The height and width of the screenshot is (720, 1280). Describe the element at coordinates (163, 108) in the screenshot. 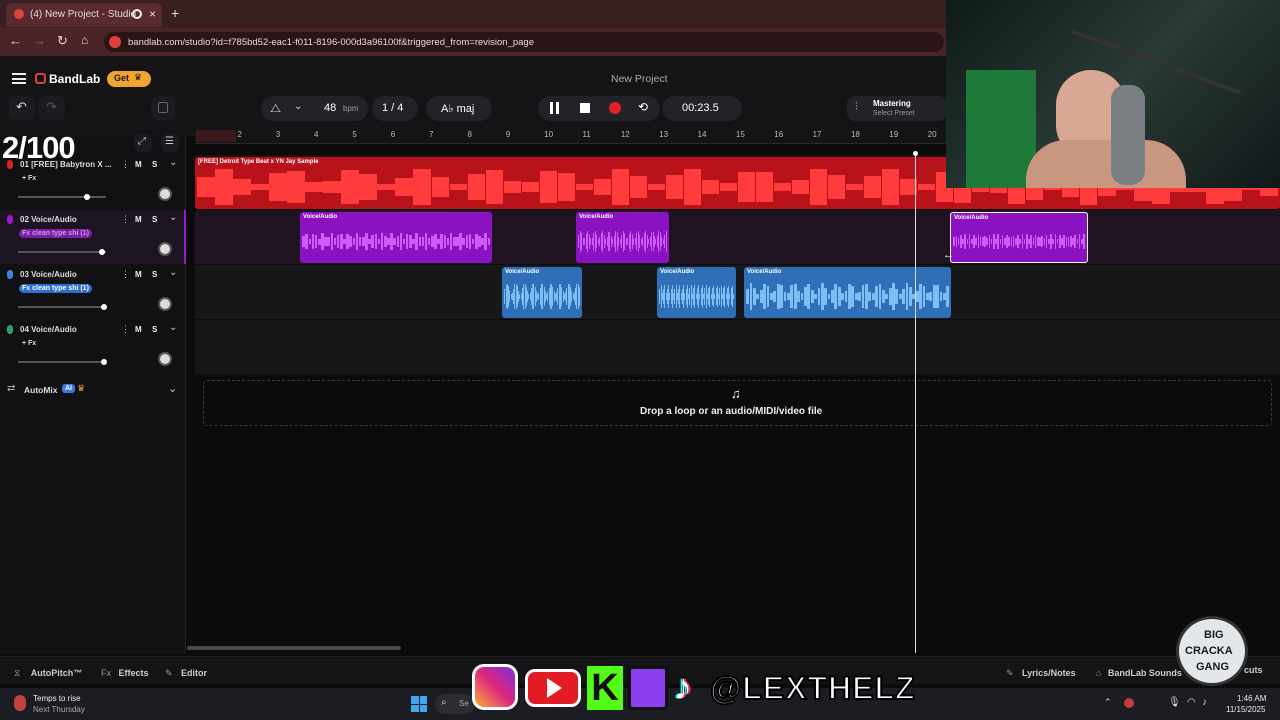

I see `panel-toggle-button` at that location.